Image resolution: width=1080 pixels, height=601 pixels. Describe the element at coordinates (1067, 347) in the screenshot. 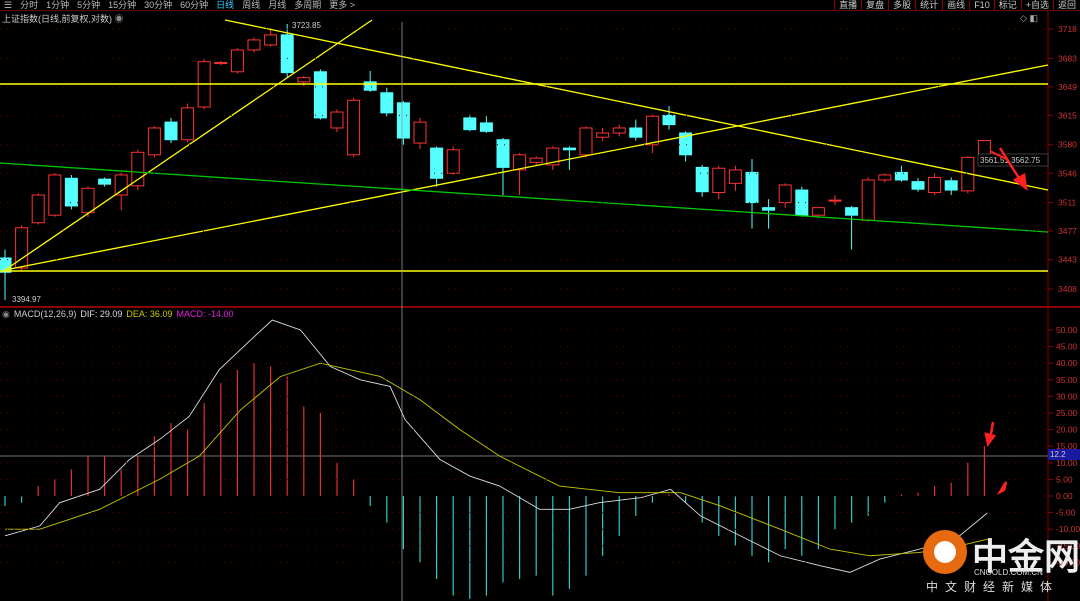

I see `macd-tick: 45.00` at that location.